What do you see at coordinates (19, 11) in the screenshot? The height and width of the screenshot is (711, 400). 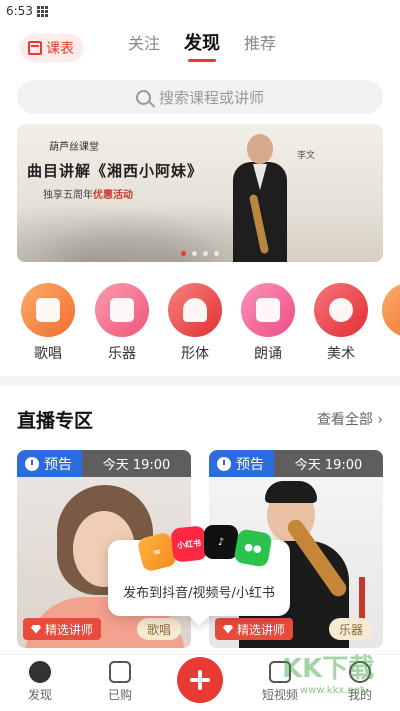 I see `status-time: 6:53` at bounding box center [19, 11].